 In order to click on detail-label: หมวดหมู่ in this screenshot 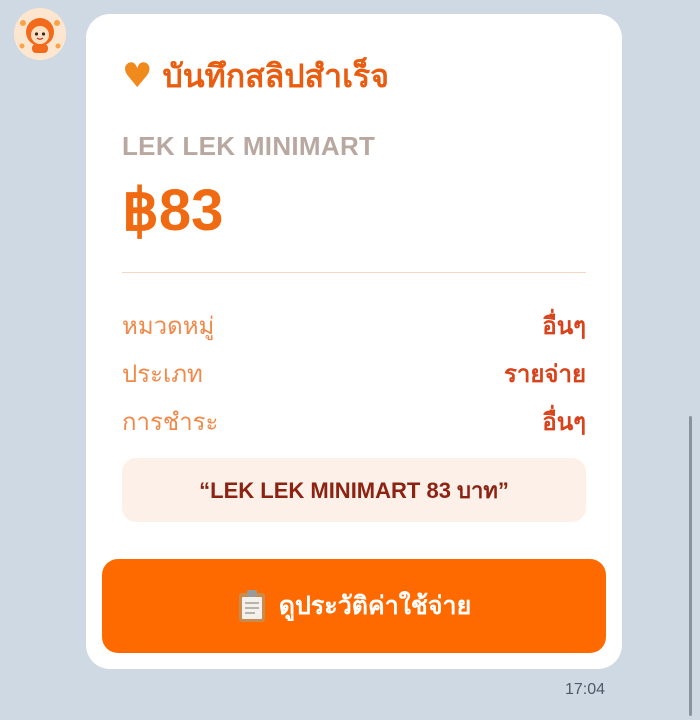, I will do `click(168, 326)`.